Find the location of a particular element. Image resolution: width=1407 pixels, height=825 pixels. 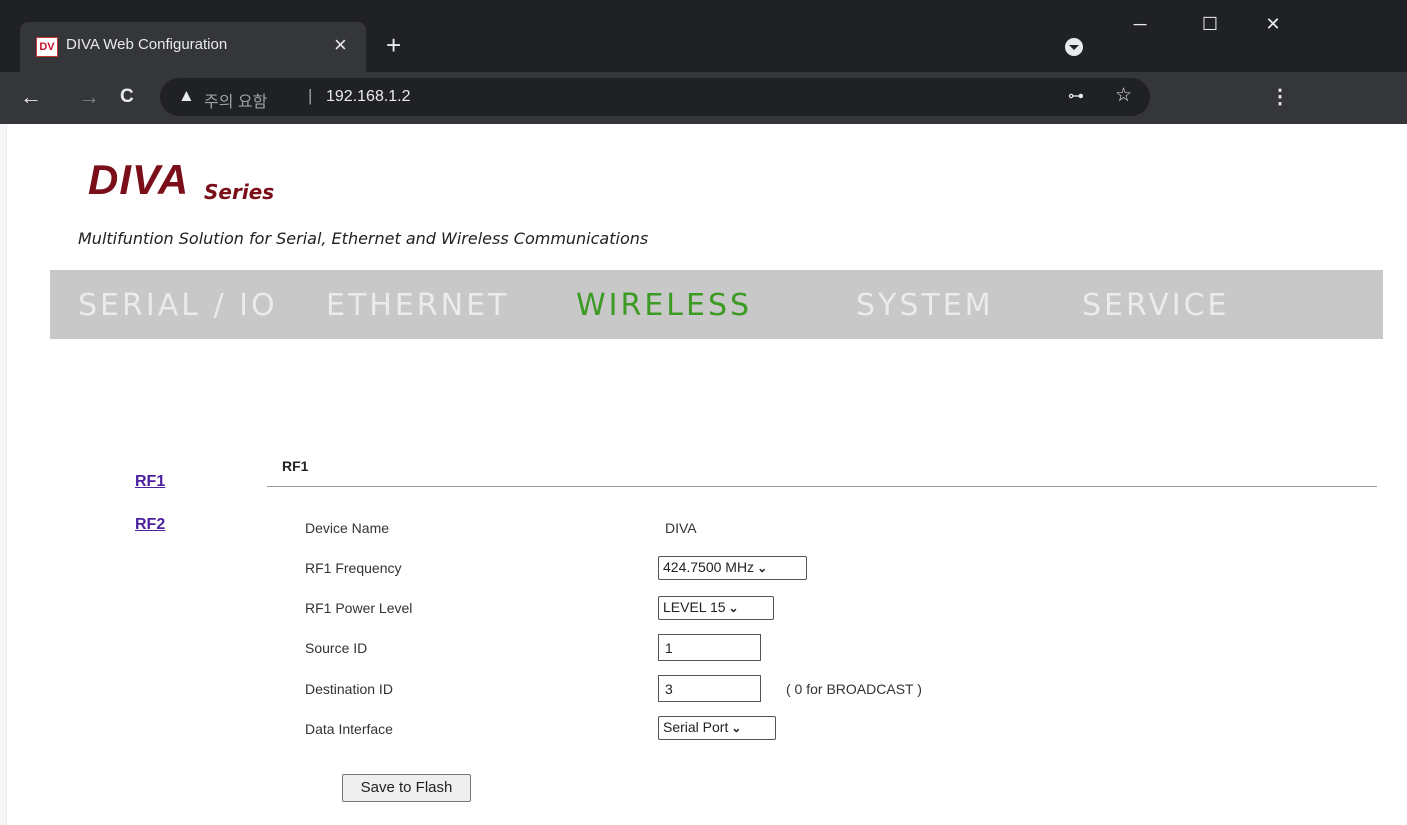

browser-tab: DV DIVA Web Configuration × is located at coordinates (193, 47).